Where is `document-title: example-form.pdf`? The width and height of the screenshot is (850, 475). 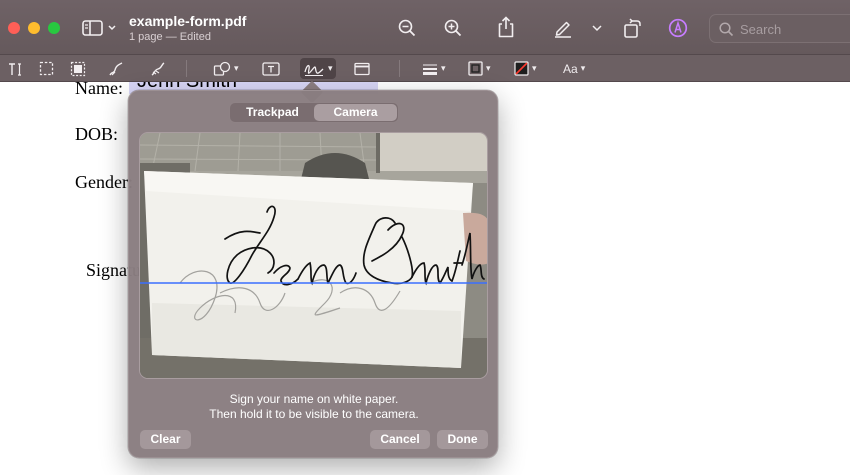
document-title: example-form.pdf is located at coordinates (188, 21).